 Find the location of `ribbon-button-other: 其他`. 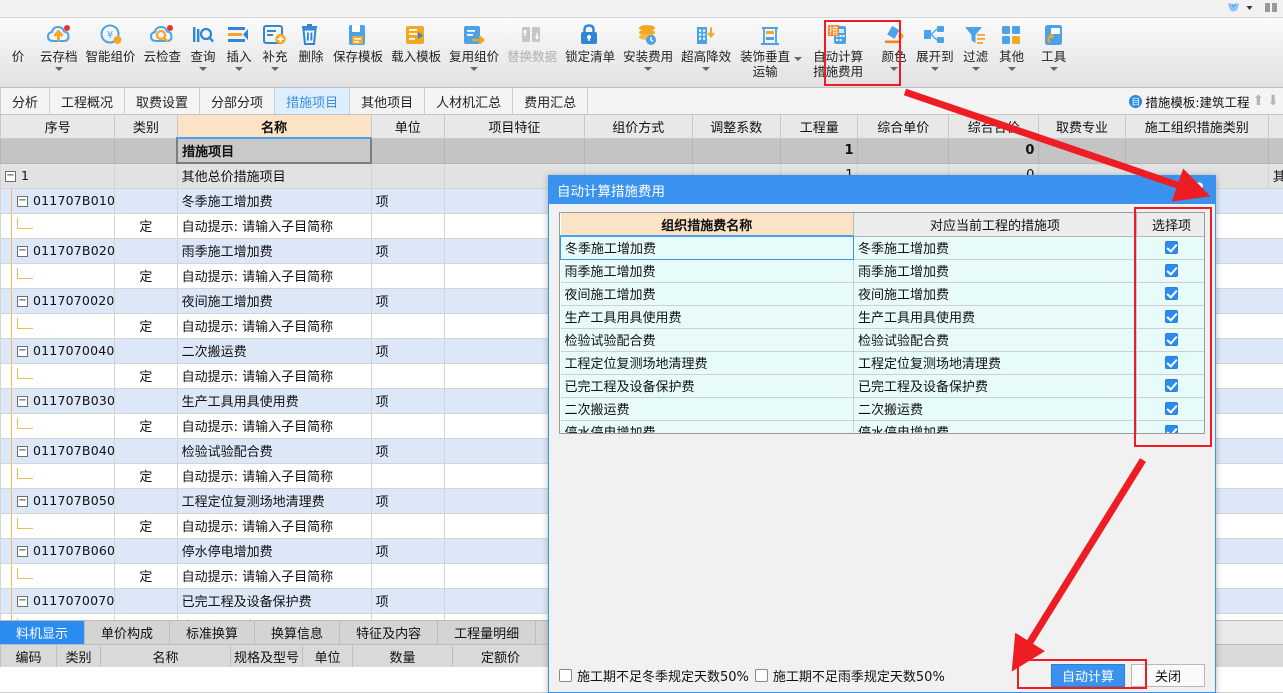

ribbon-button-other: 其他 is located at coordinates (1012, 44).